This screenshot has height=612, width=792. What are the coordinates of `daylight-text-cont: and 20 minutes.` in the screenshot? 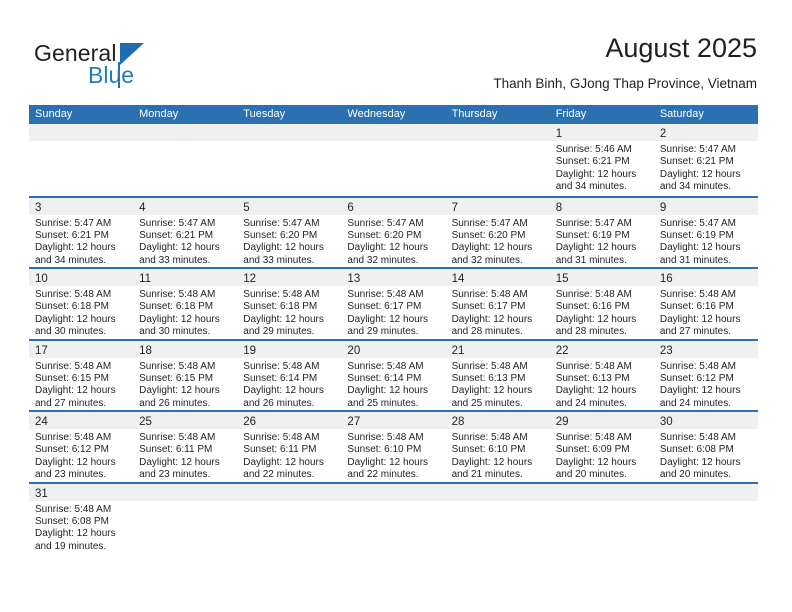 It's located at (695, 475).